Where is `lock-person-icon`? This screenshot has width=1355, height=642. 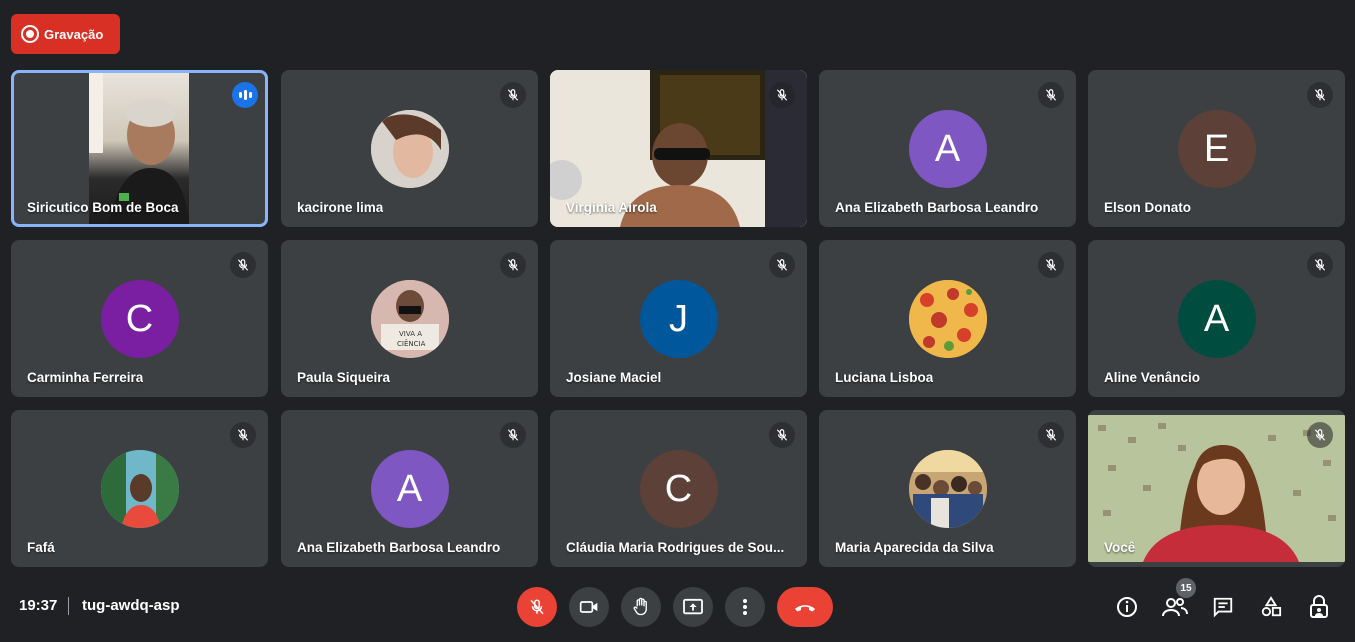 lock-person-icon is located at coordinates (1319, 606).